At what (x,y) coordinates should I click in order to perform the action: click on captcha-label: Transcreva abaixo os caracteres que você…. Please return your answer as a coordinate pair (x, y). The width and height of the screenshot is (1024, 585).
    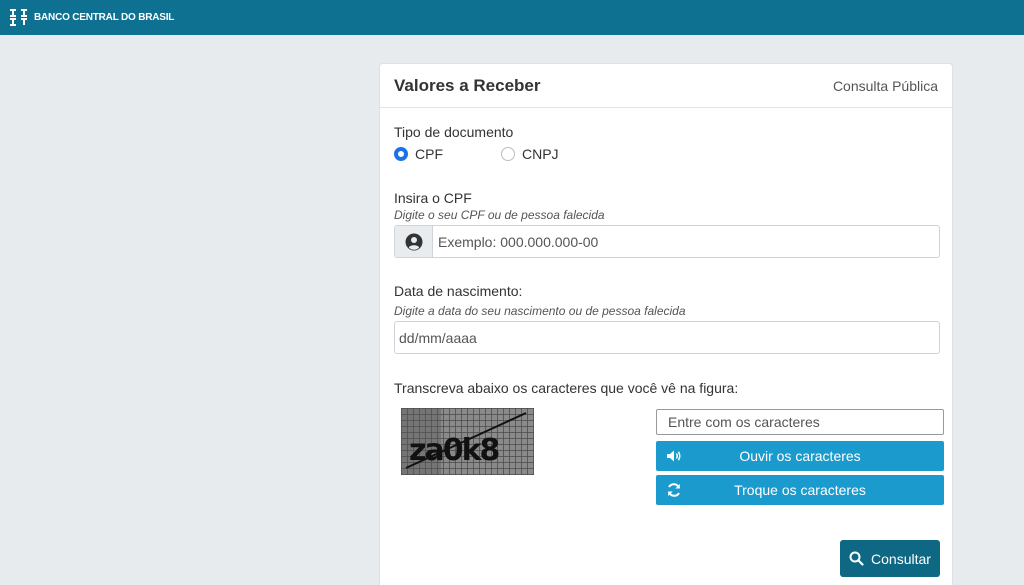
    Looking at the image, I should click on (566, 388).